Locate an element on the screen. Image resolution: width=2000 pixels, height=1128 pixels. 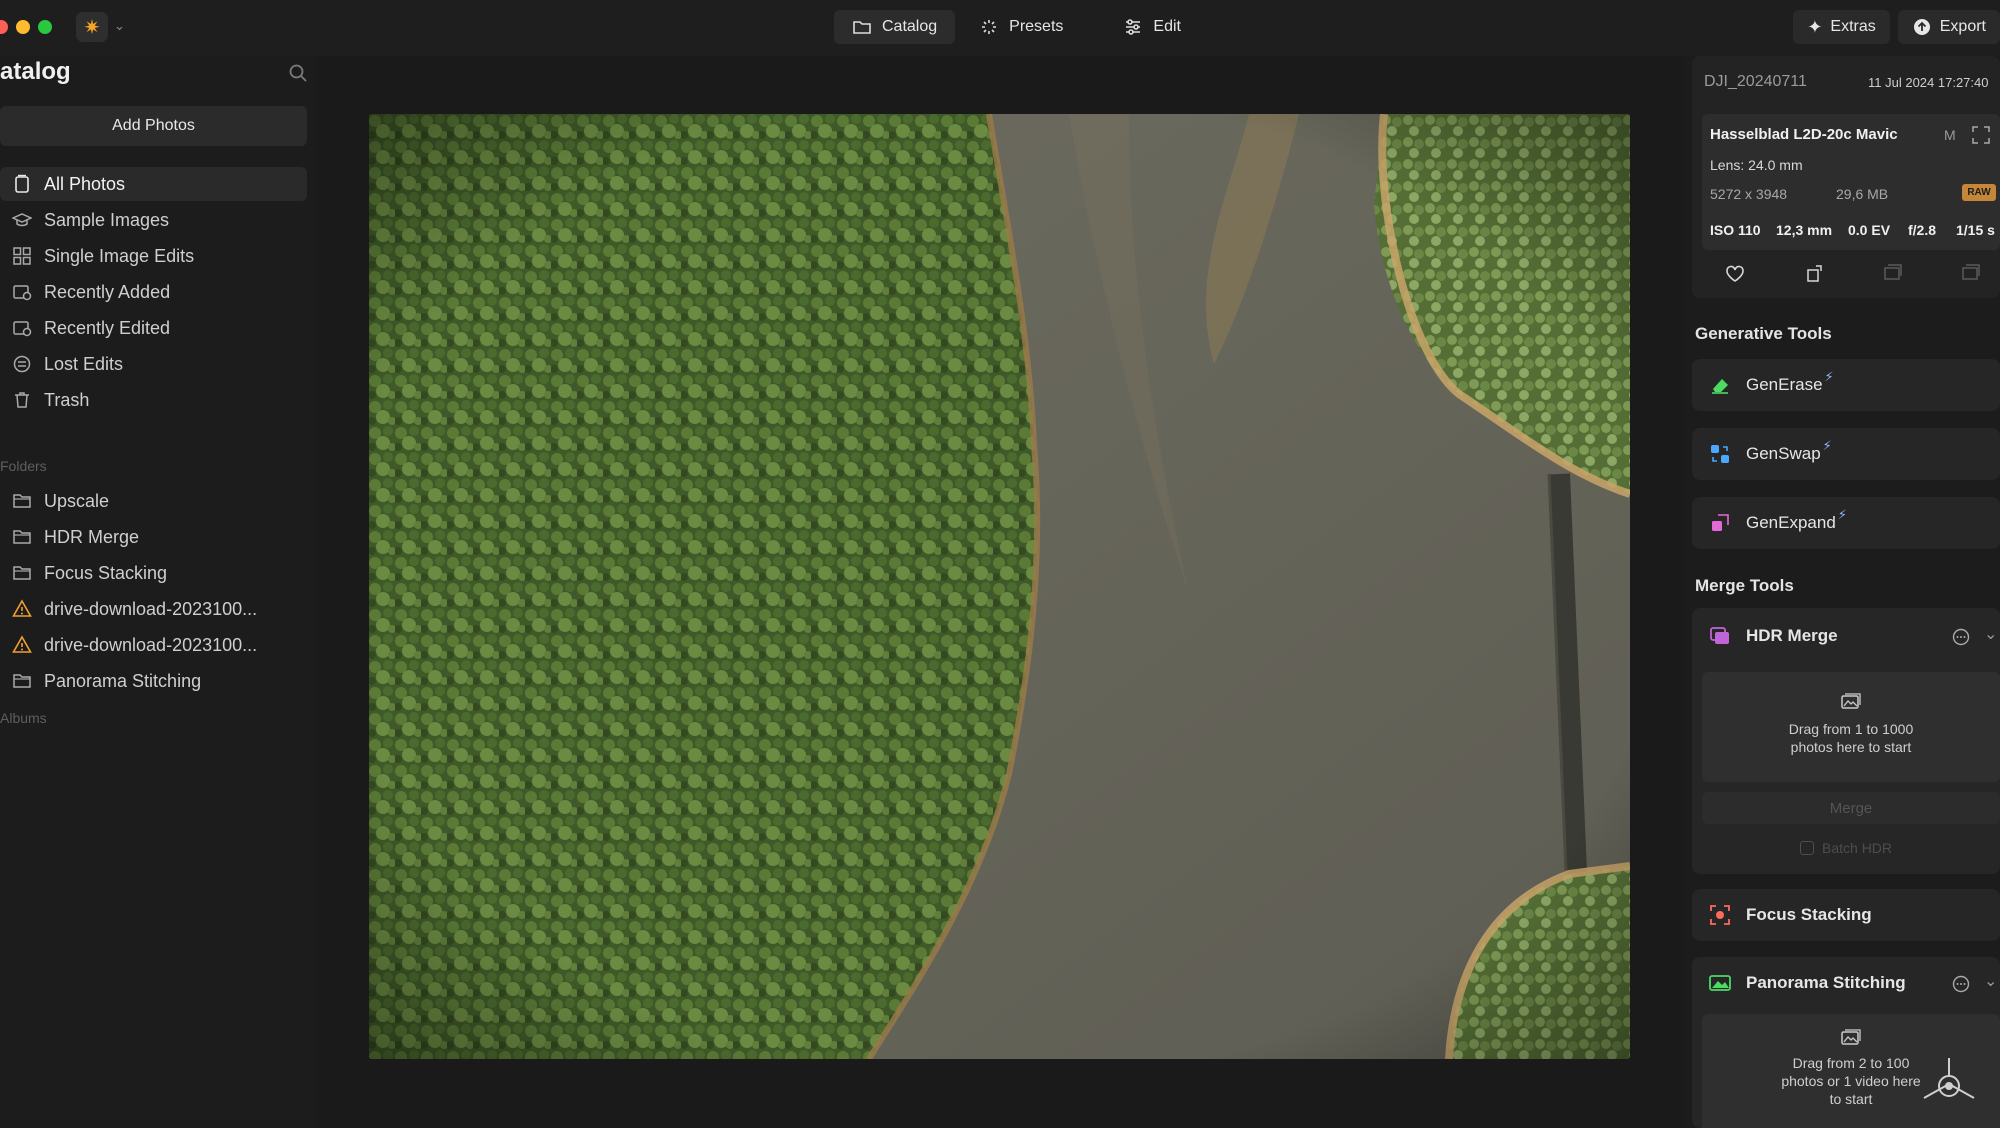
focus-icon is located at coordinates (1720, 915).